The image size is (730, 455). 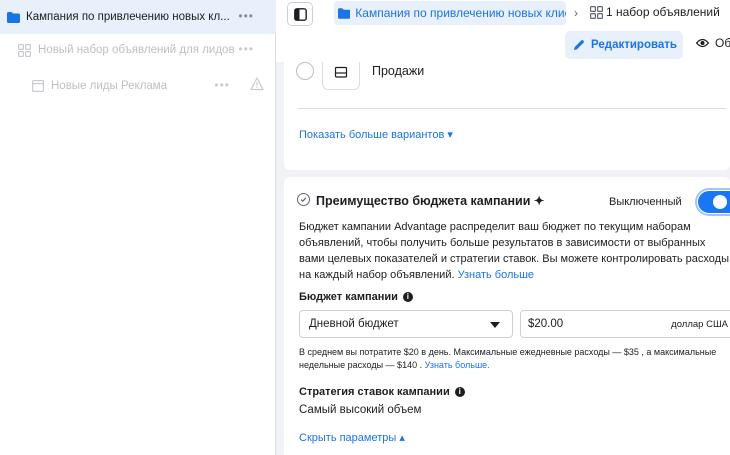 I want to click on sidebar-adset-label: Новый набор объявлений для лидов, so click(x=136, y=50).